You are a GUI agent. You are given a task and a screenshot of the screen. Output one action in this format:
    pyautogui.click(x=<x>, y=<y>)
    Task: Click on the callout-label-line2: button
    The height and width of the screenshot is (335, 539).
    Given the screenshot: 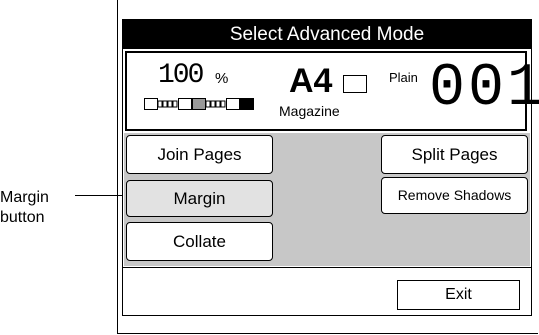 What is the action you would take?
    pyautogui.click(x=22, y=217)
    